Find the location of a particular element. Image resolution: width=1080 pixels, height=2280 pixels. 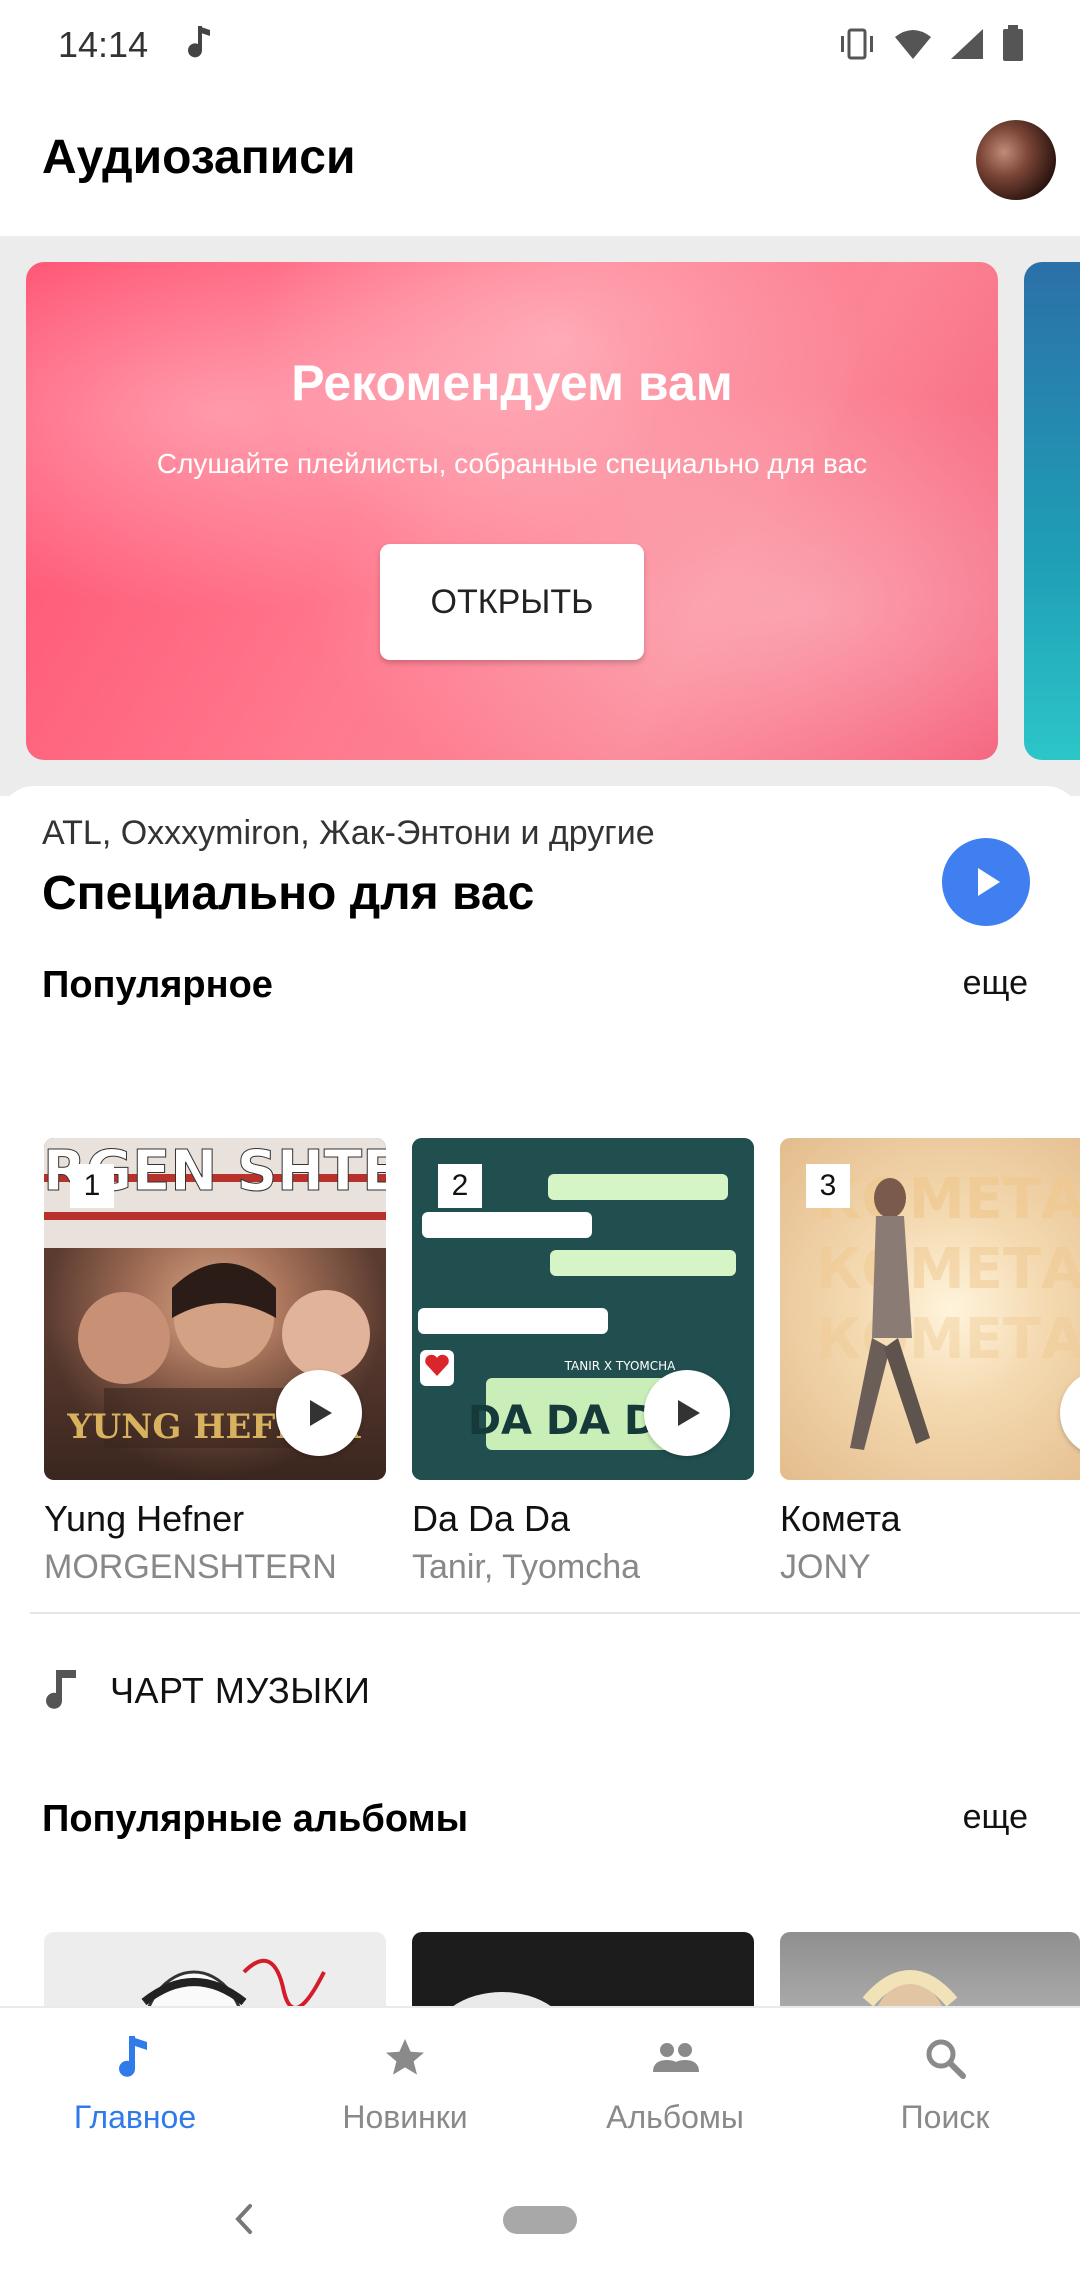

popular-title: Популярное is located at coordinates (157, 985).